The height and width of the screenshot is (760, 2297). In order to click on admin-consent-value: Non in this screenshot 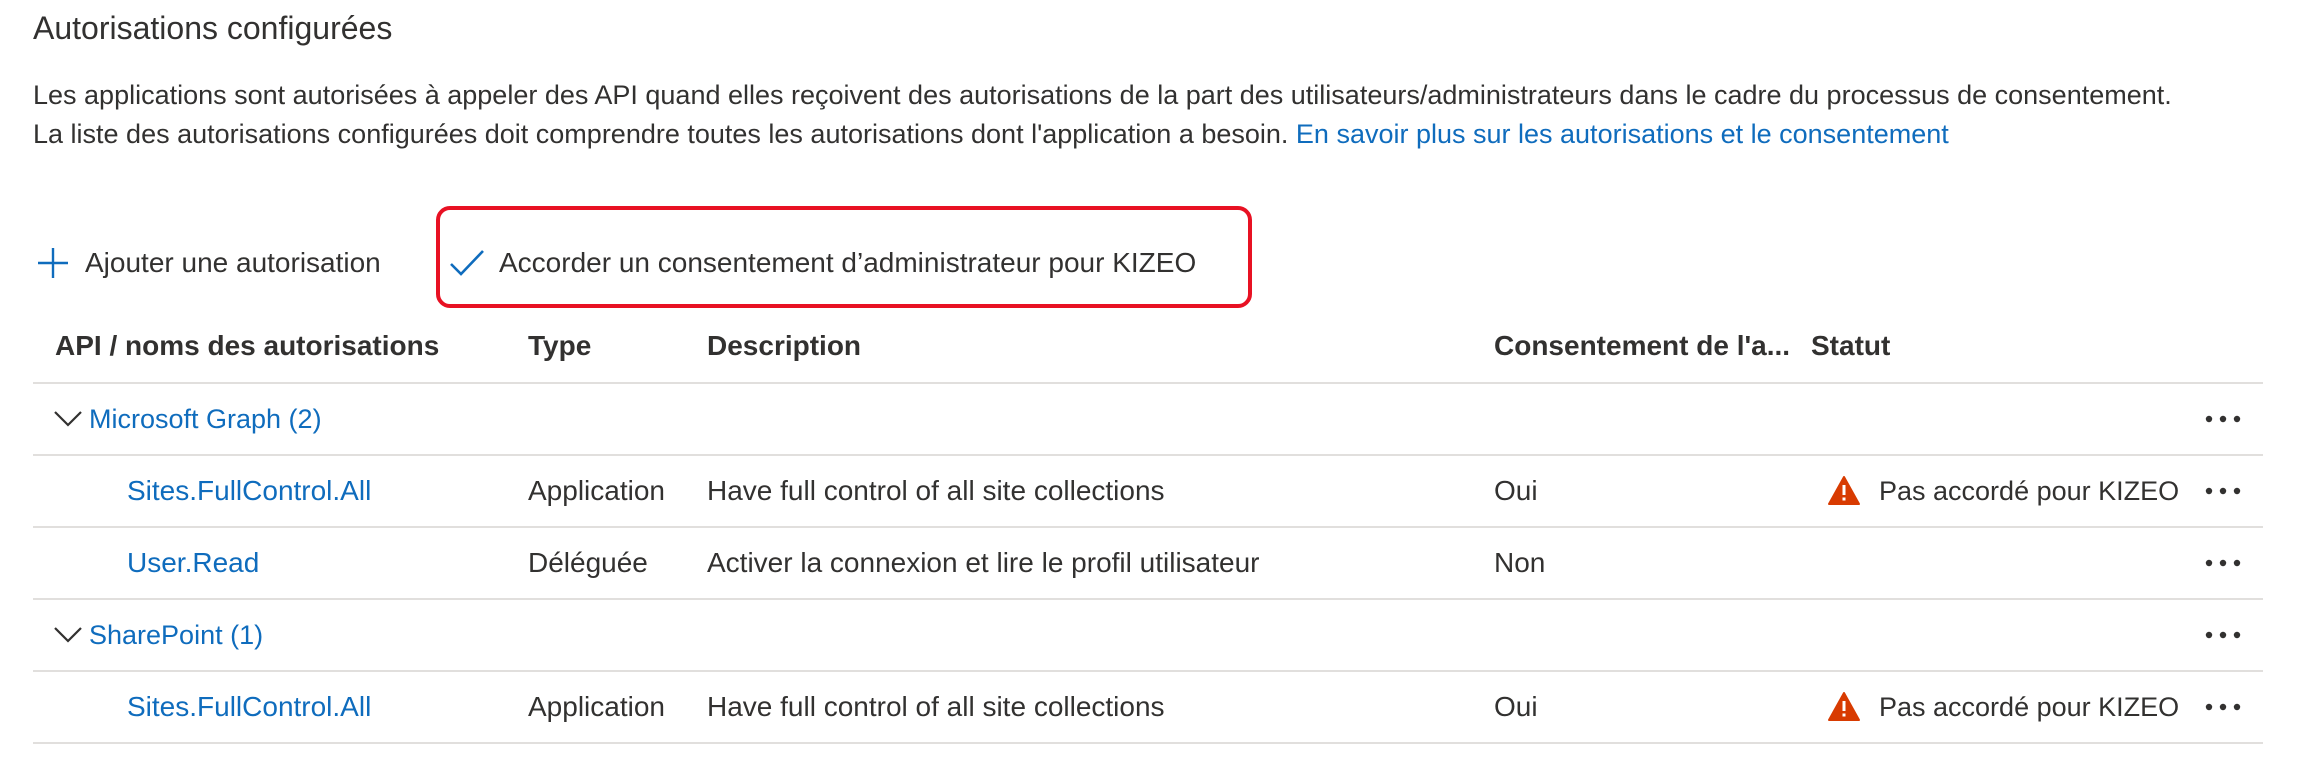, I will do `click(1520, 562)`.